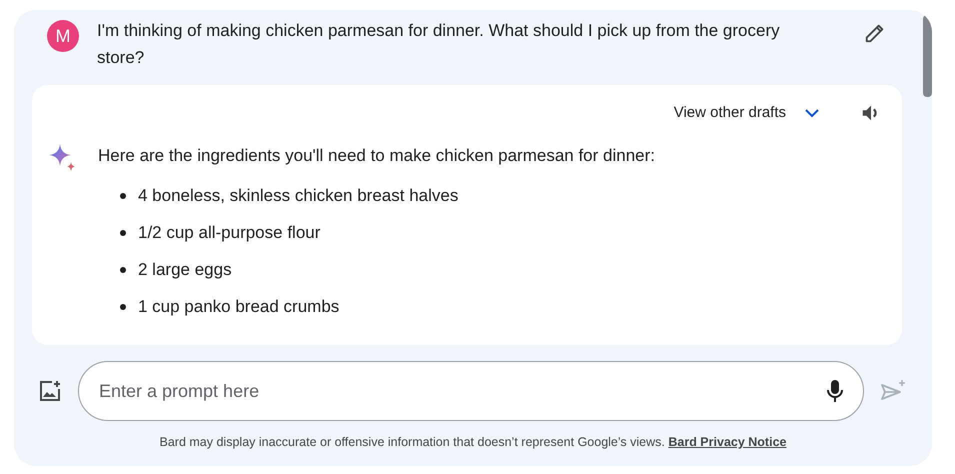  What do you see at coordinates (927, 56) in the screenshot?
I see `scrollbar-thumb` at bounding box center [927, 56].